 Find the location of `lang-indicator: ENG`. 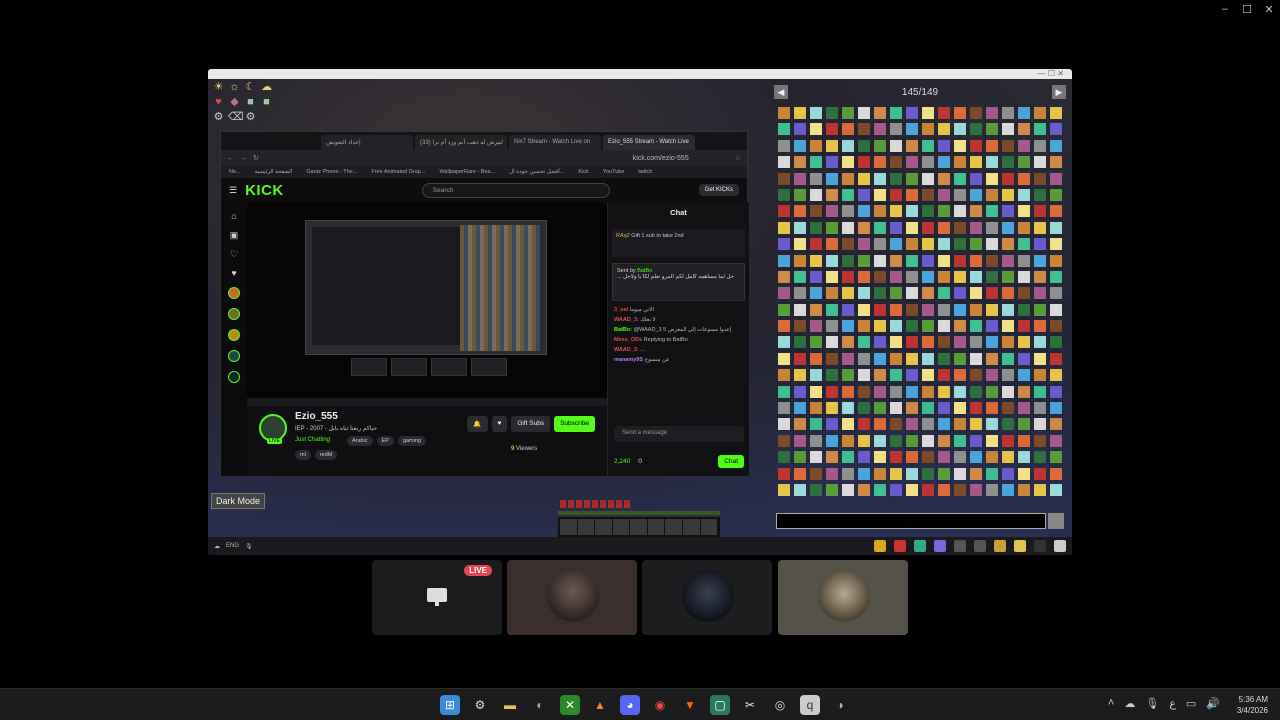

lang-indicator: ENG is located at coordinates (232, 546).